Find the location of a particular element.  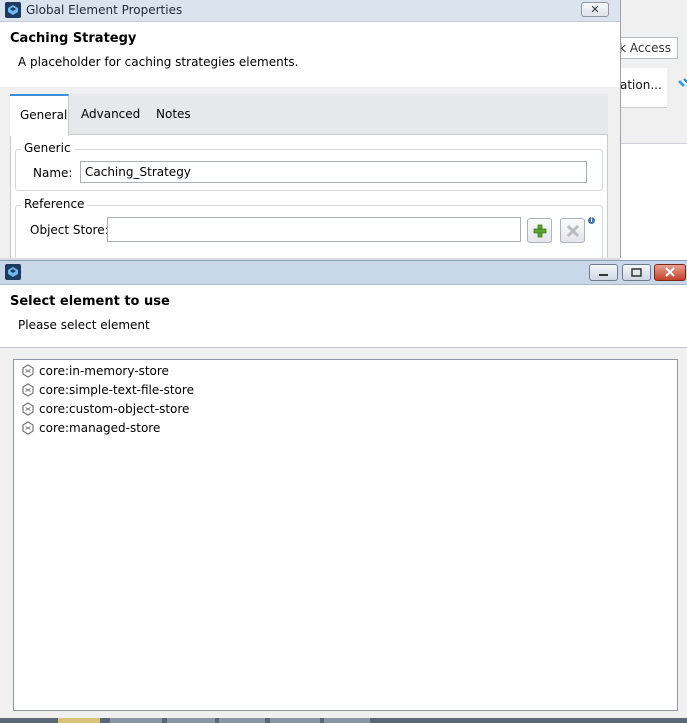

wrench-icon is located at coordinates (682, 84).